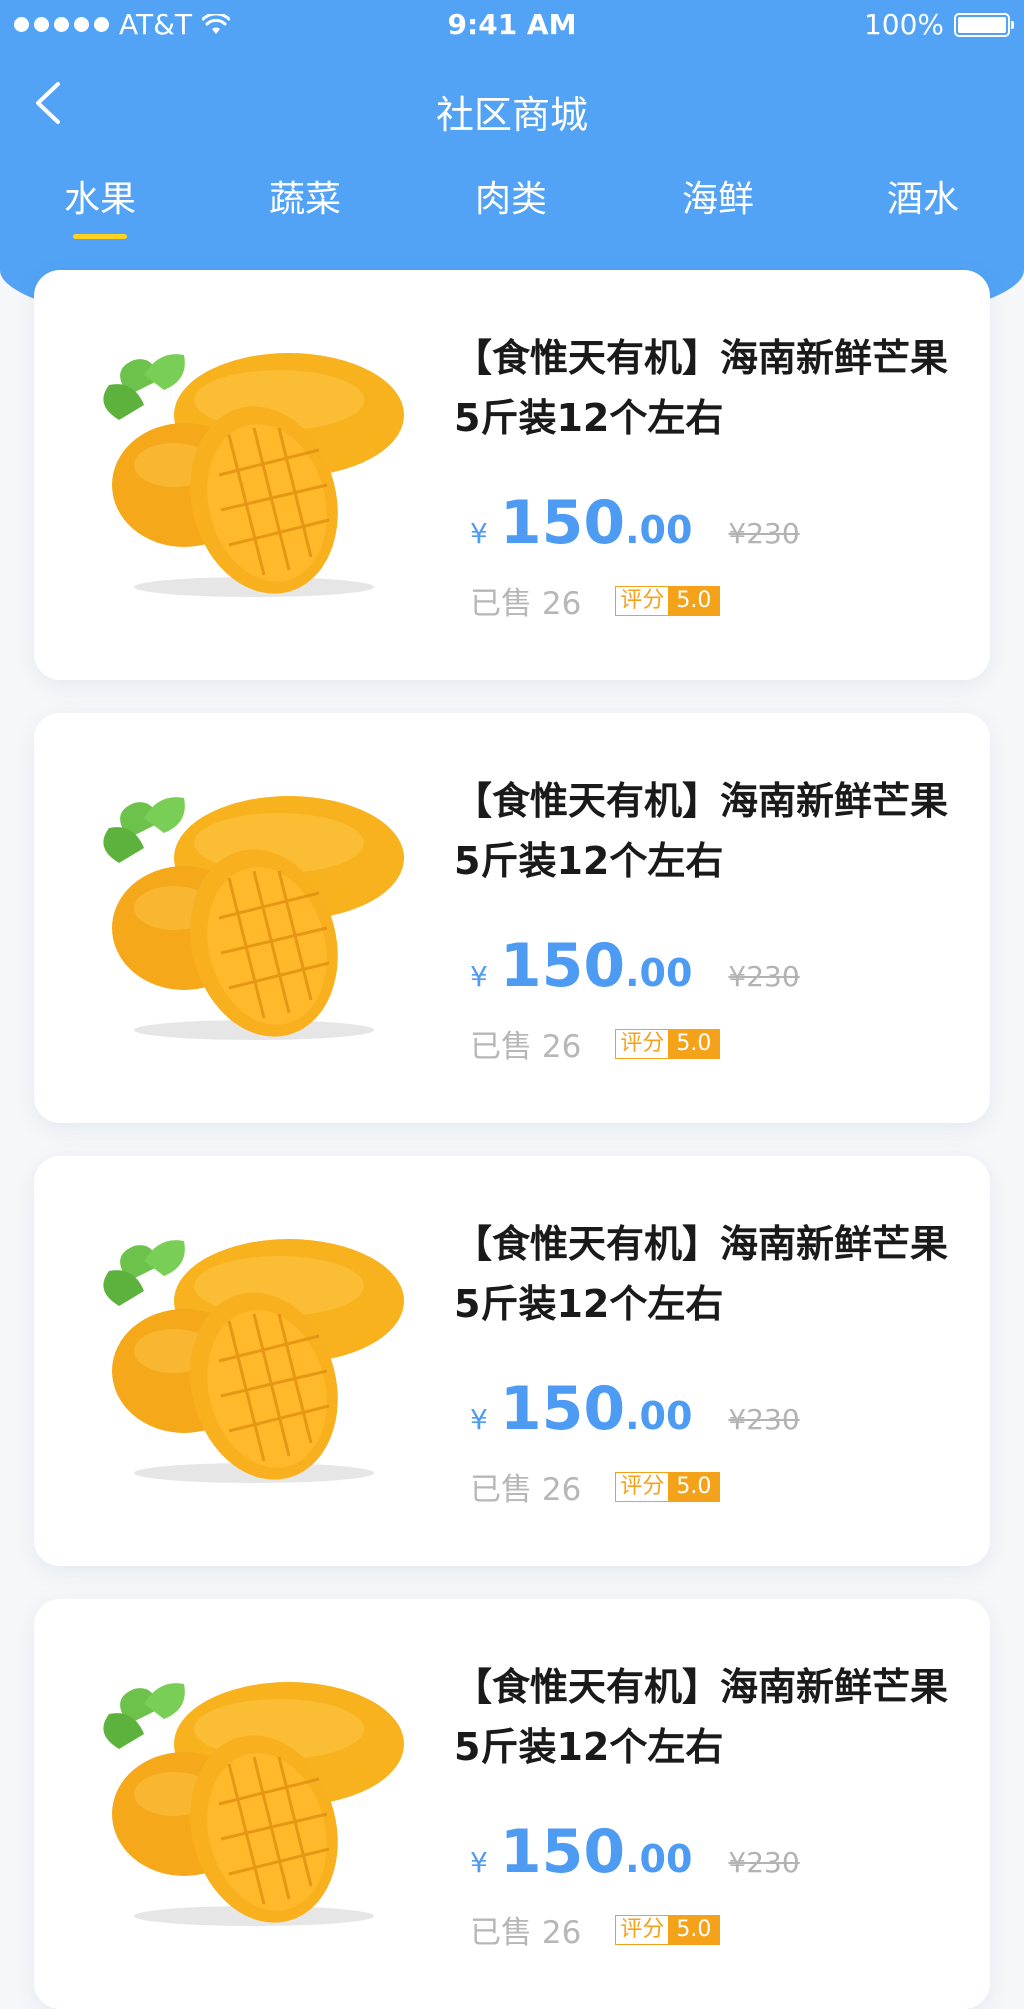 This screenshot has height=2009, width=1024. I want to click on status-bar: AT&T 9:41 AM 100%, so click(512, 25).